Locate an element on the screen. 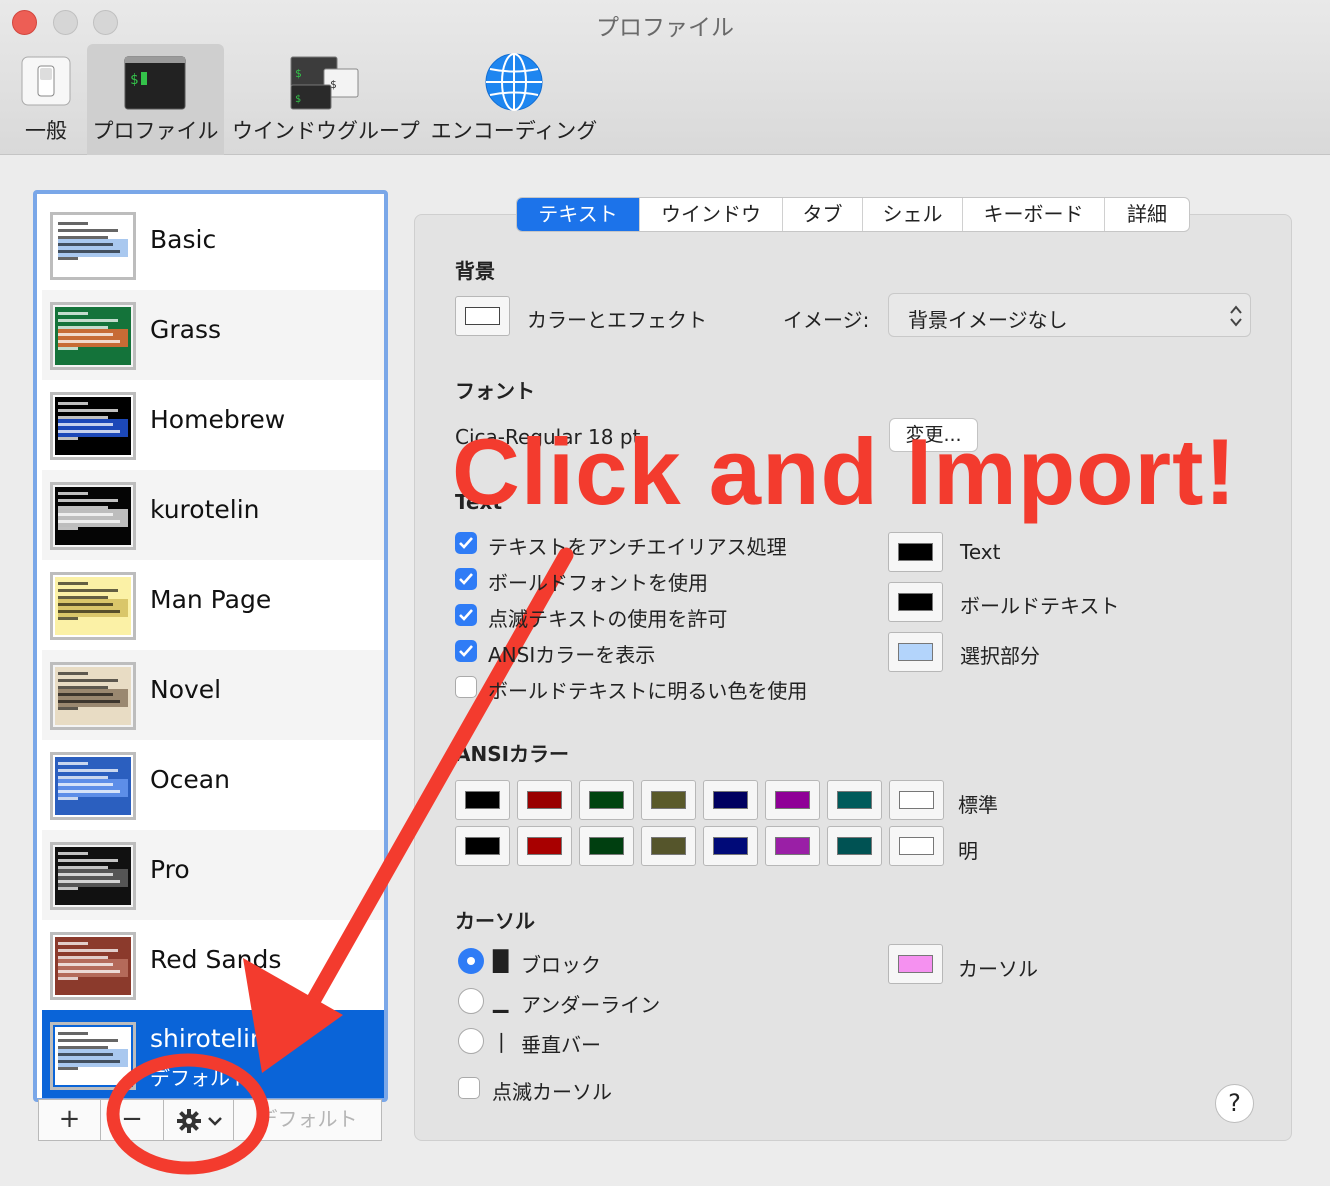  cursor-color-well is located at coordinates (915, 964).